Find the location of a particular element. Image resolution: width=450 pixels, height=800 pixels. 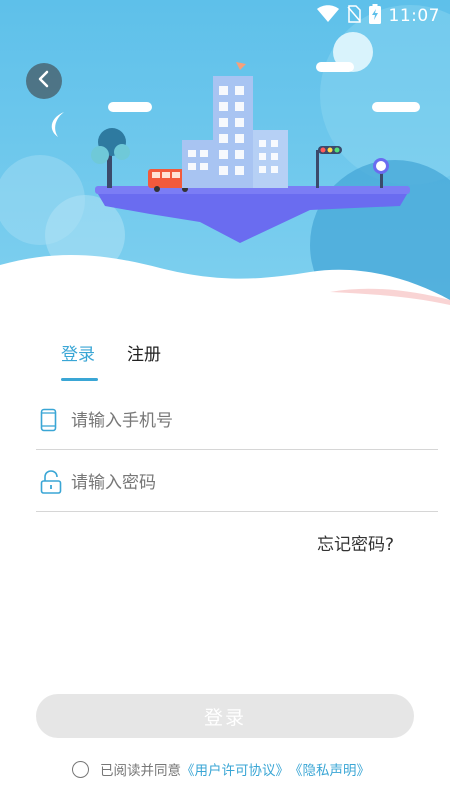

back-button is located at coordinates (44, 81).